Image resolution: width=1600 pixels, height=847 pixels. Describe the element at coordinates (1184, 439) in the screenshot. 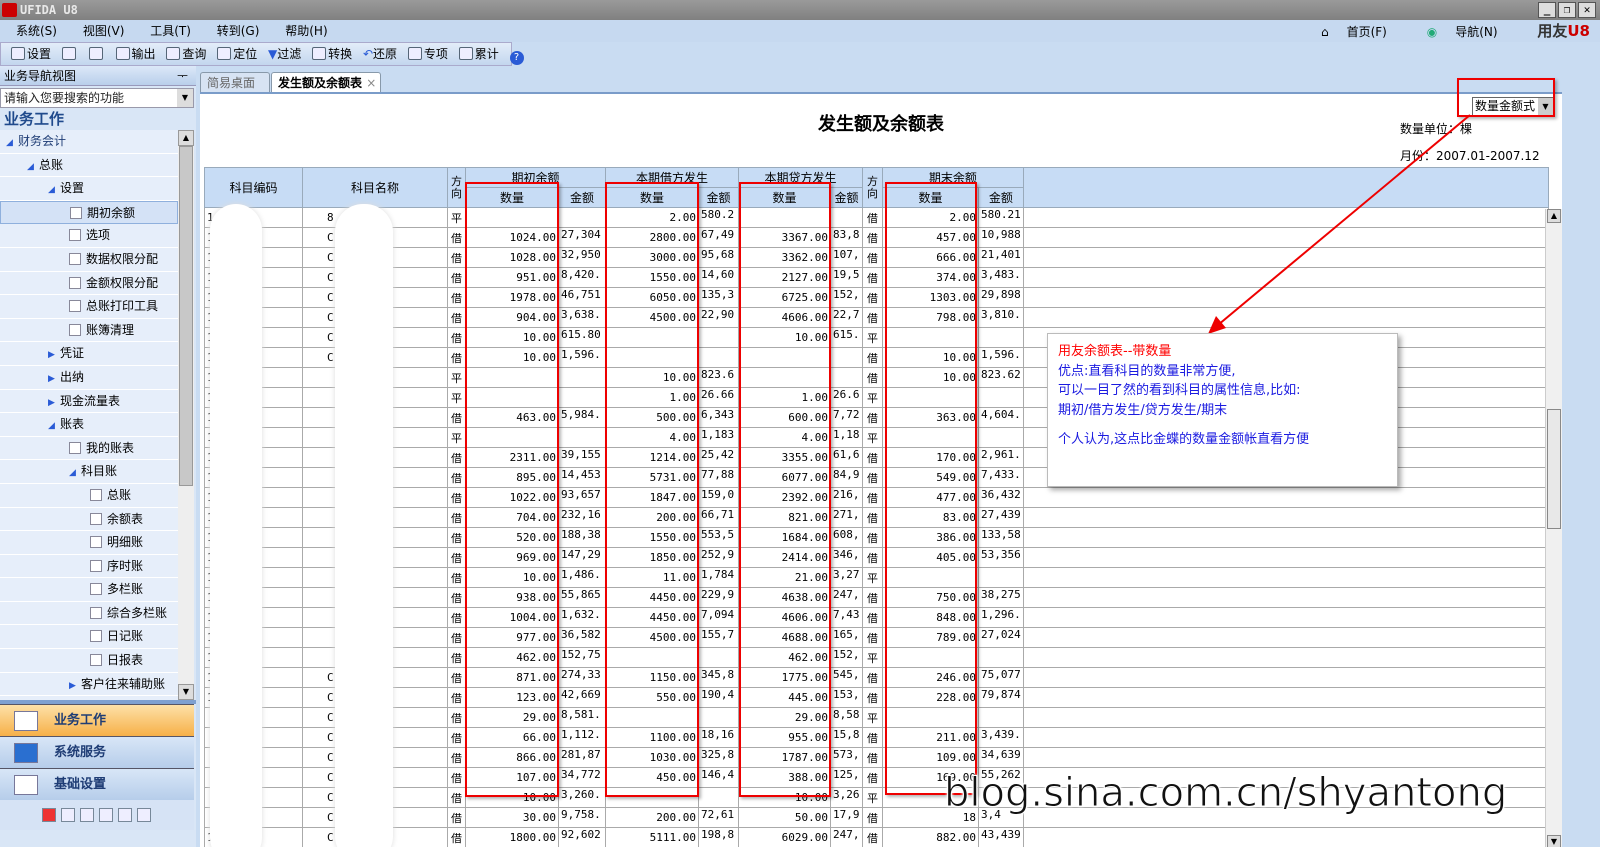

I see `note-opinion: 个人认为,这点比金蝶的数量金额帐直看方便` at that location.